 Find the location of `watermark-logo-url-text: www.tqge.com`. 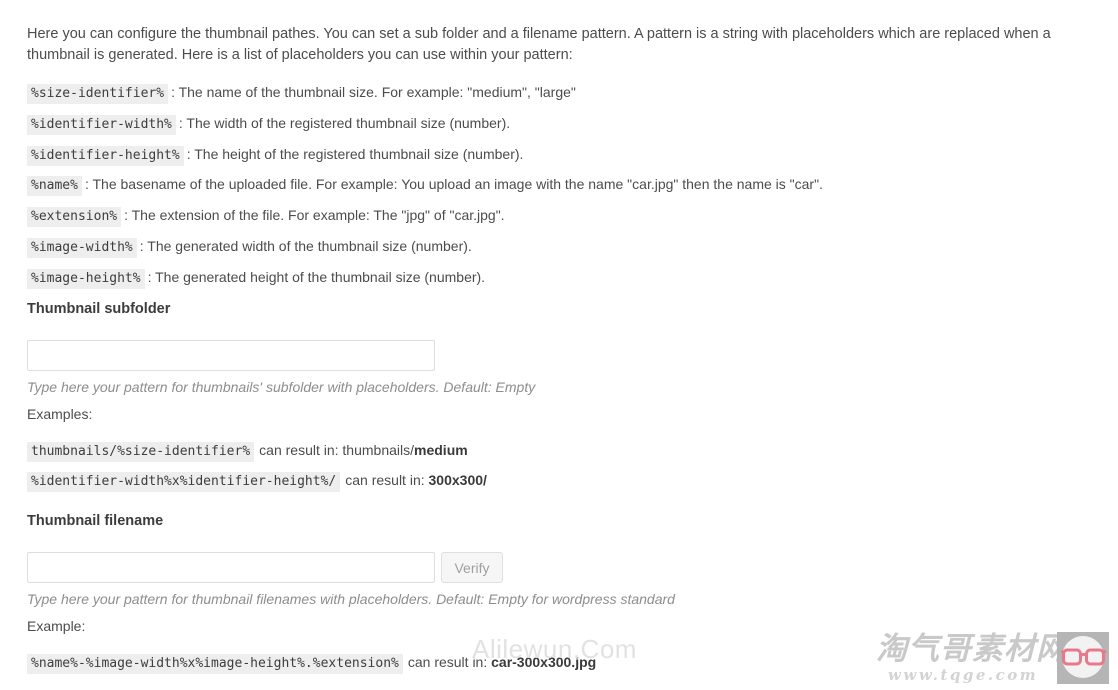

watermark-logo-url-text: www.tqge.com is located at coordinates (963, 675).